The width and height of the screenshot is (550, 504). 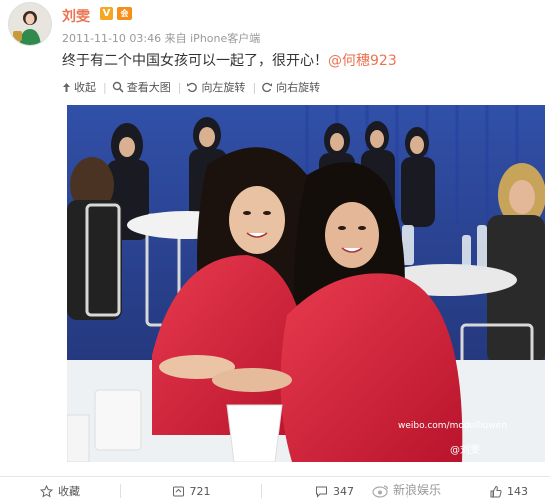 What do you see at coordinates (200, 491) in the screenshot?
I see `repost-count: 721` at bounding box center [200, 491].